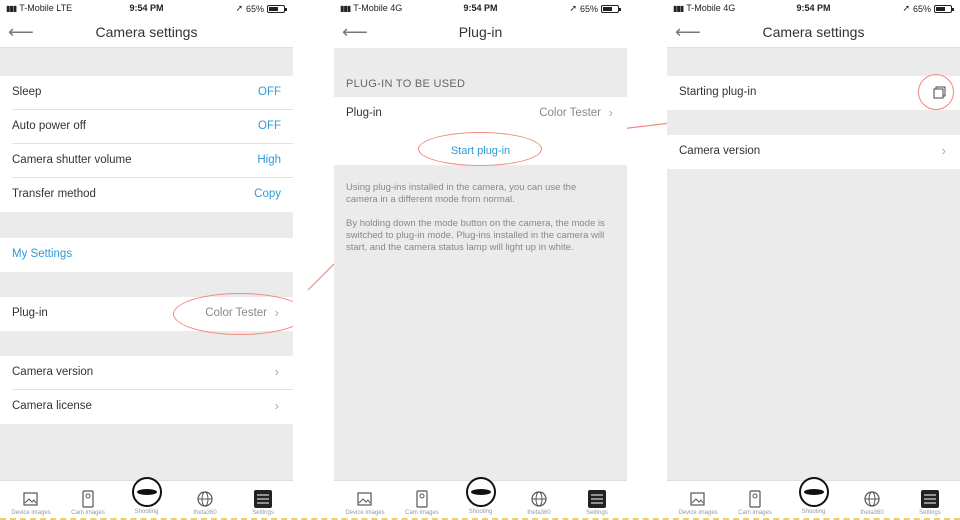 The height and width of the screenshot is (520, 960). What do you see at coordinates (718, 92) in the screenshot?
I see `row-label: Starting plug-in` at bounding box center [718, 92].